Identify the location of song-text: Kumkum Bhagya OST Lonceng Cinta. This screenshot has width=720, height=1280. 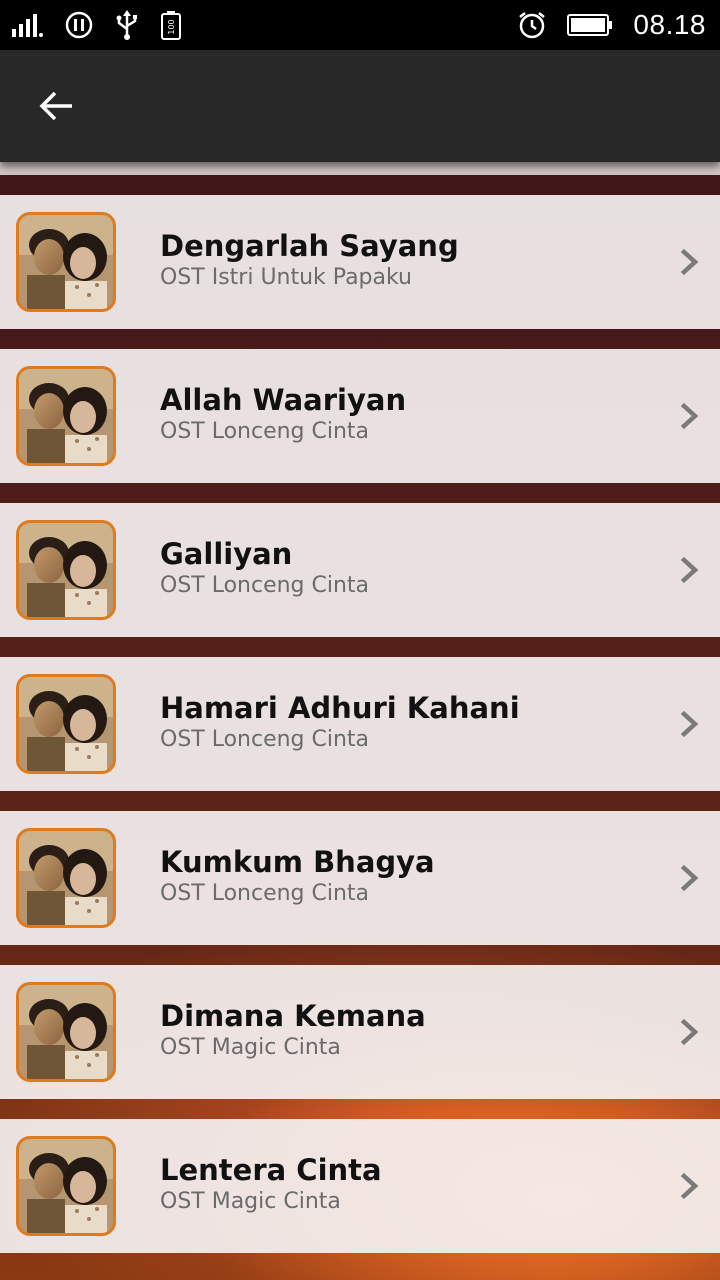
(297, 877).